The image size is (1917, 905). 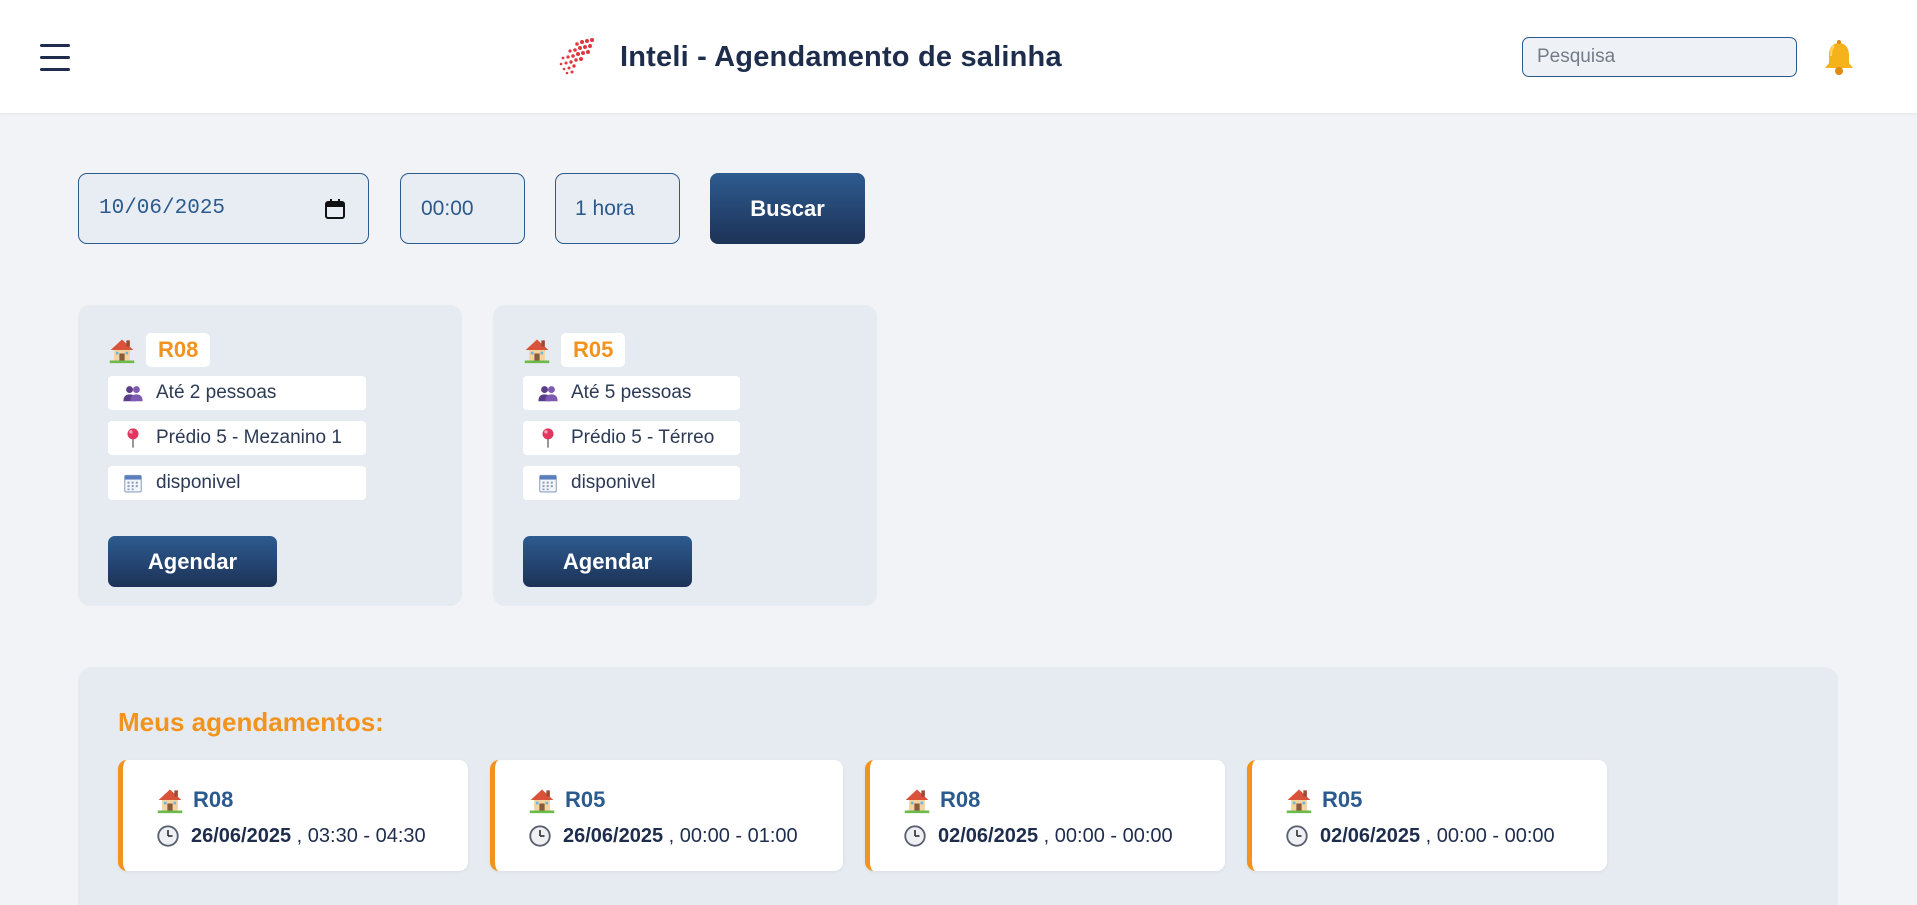 I want to click on room-header: R05, so click(x=574, y=350).